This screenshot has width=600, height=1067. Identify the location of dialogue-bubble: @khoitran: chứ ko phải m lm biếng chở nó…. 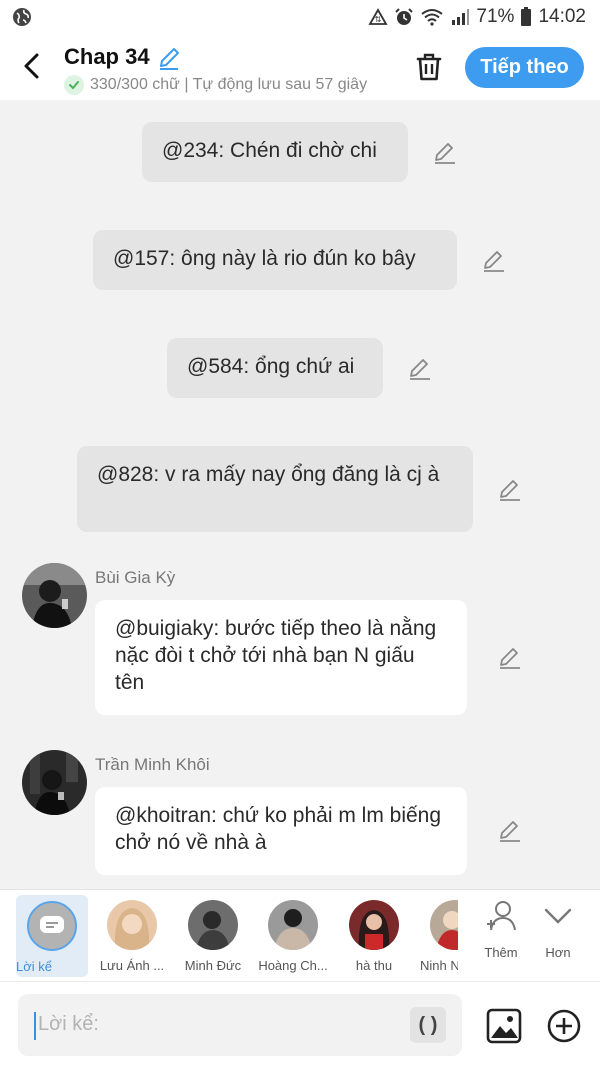
(281, 831).